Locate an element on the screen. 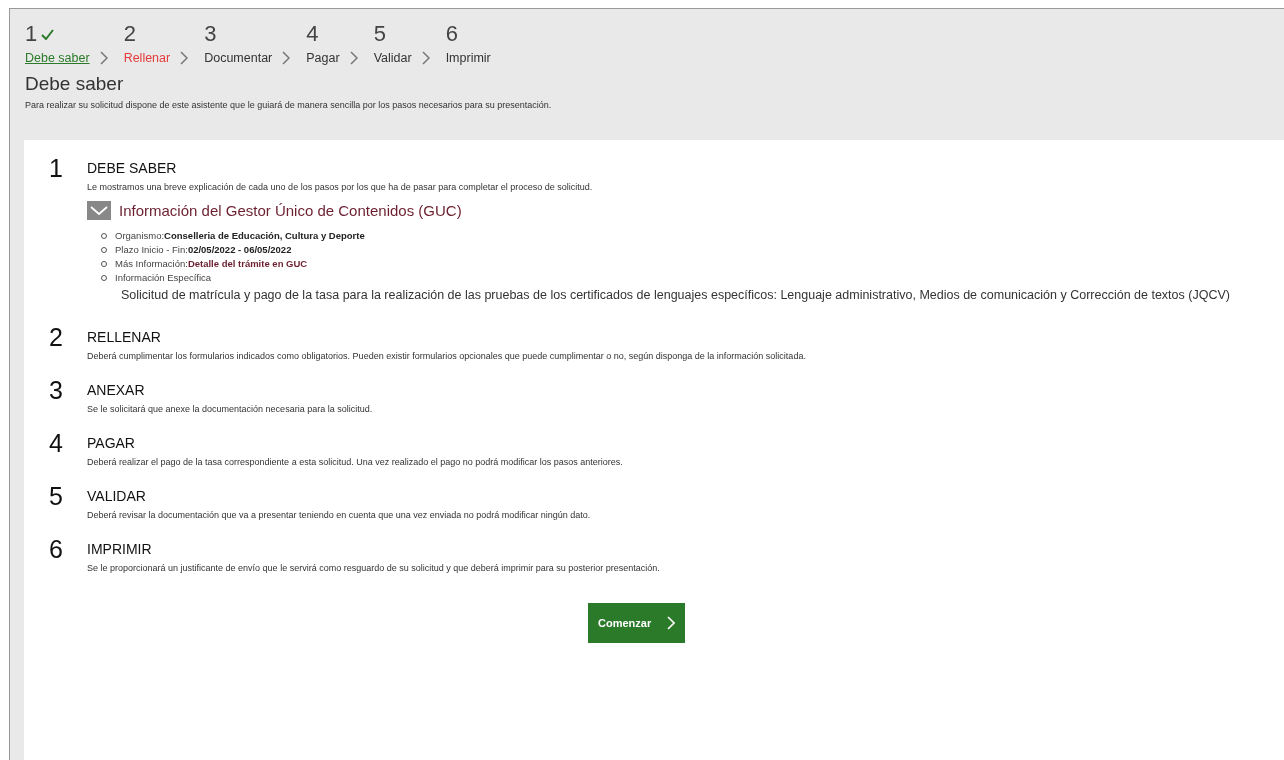 The image size is (1284, 760). section-description: Deberá cumplimentar los formularios indicados como obligatorios. Pueden existir formularios opcionales que puede cumplimentar o no, según disponga de la información solicitada. is located at coordinates (446, 356).